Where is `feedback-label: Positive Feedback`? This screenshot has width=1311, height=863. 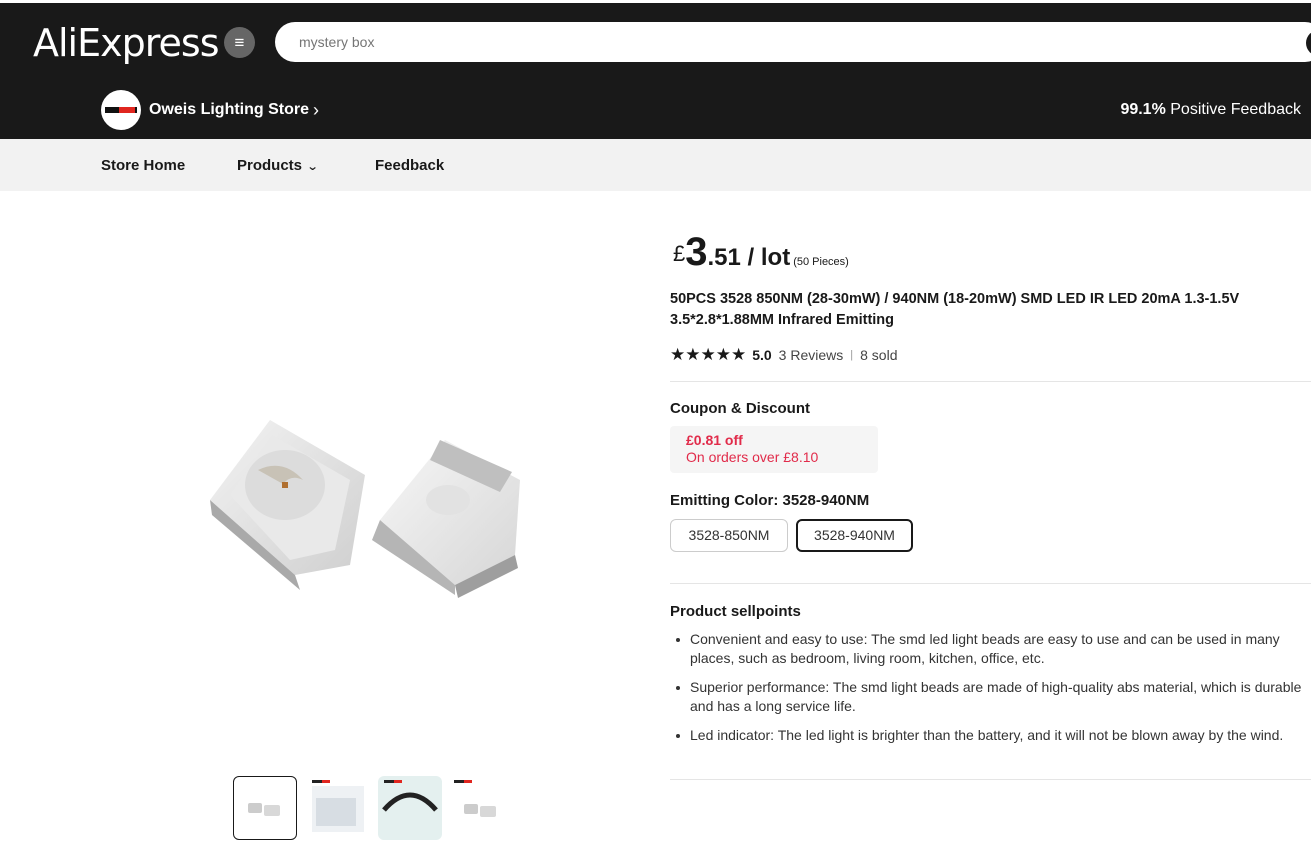 feedback-label: Positive Feedback is located at coordinates (1233, 109).